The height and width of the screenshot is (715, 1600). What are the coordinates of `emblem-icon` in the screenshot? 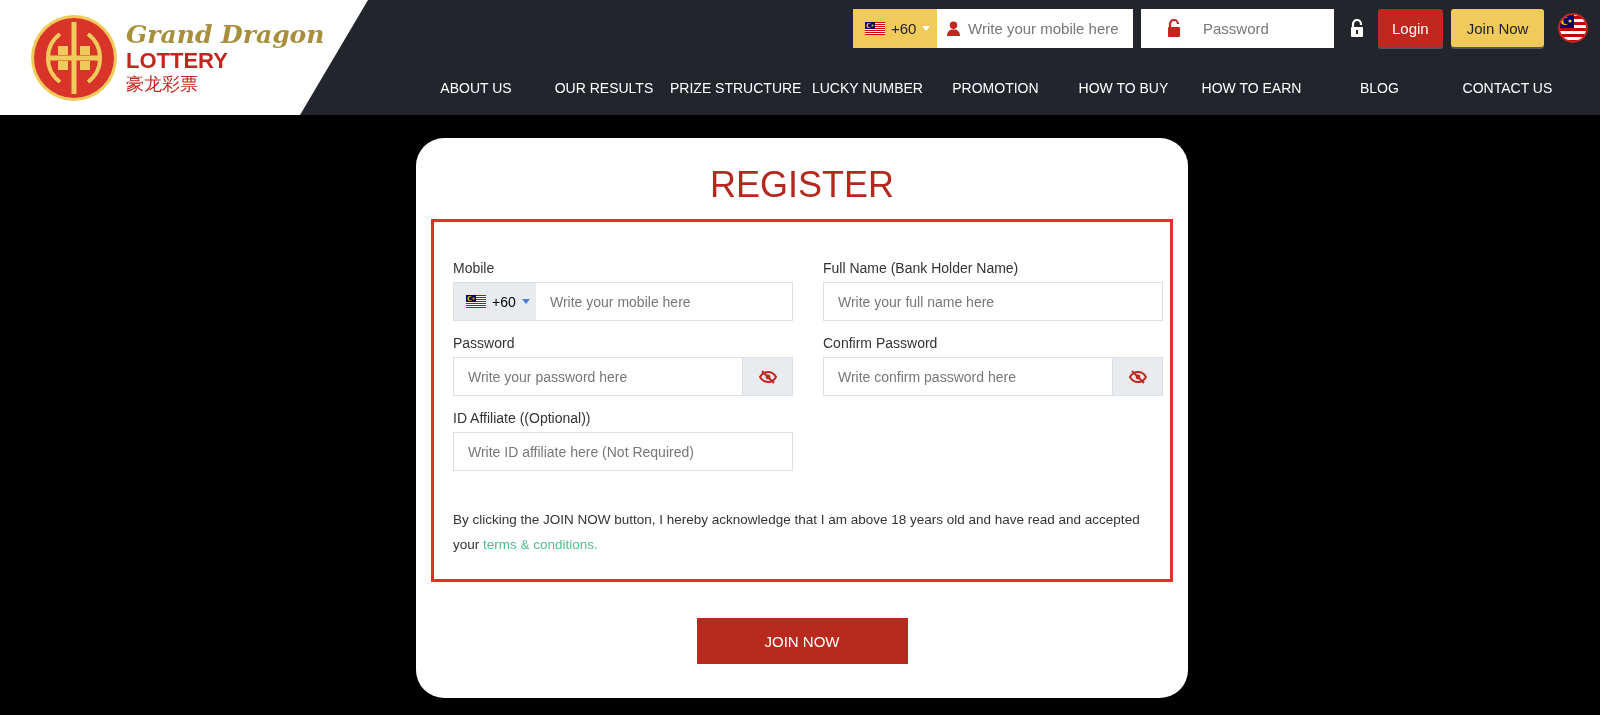 It's located at (74, 57).